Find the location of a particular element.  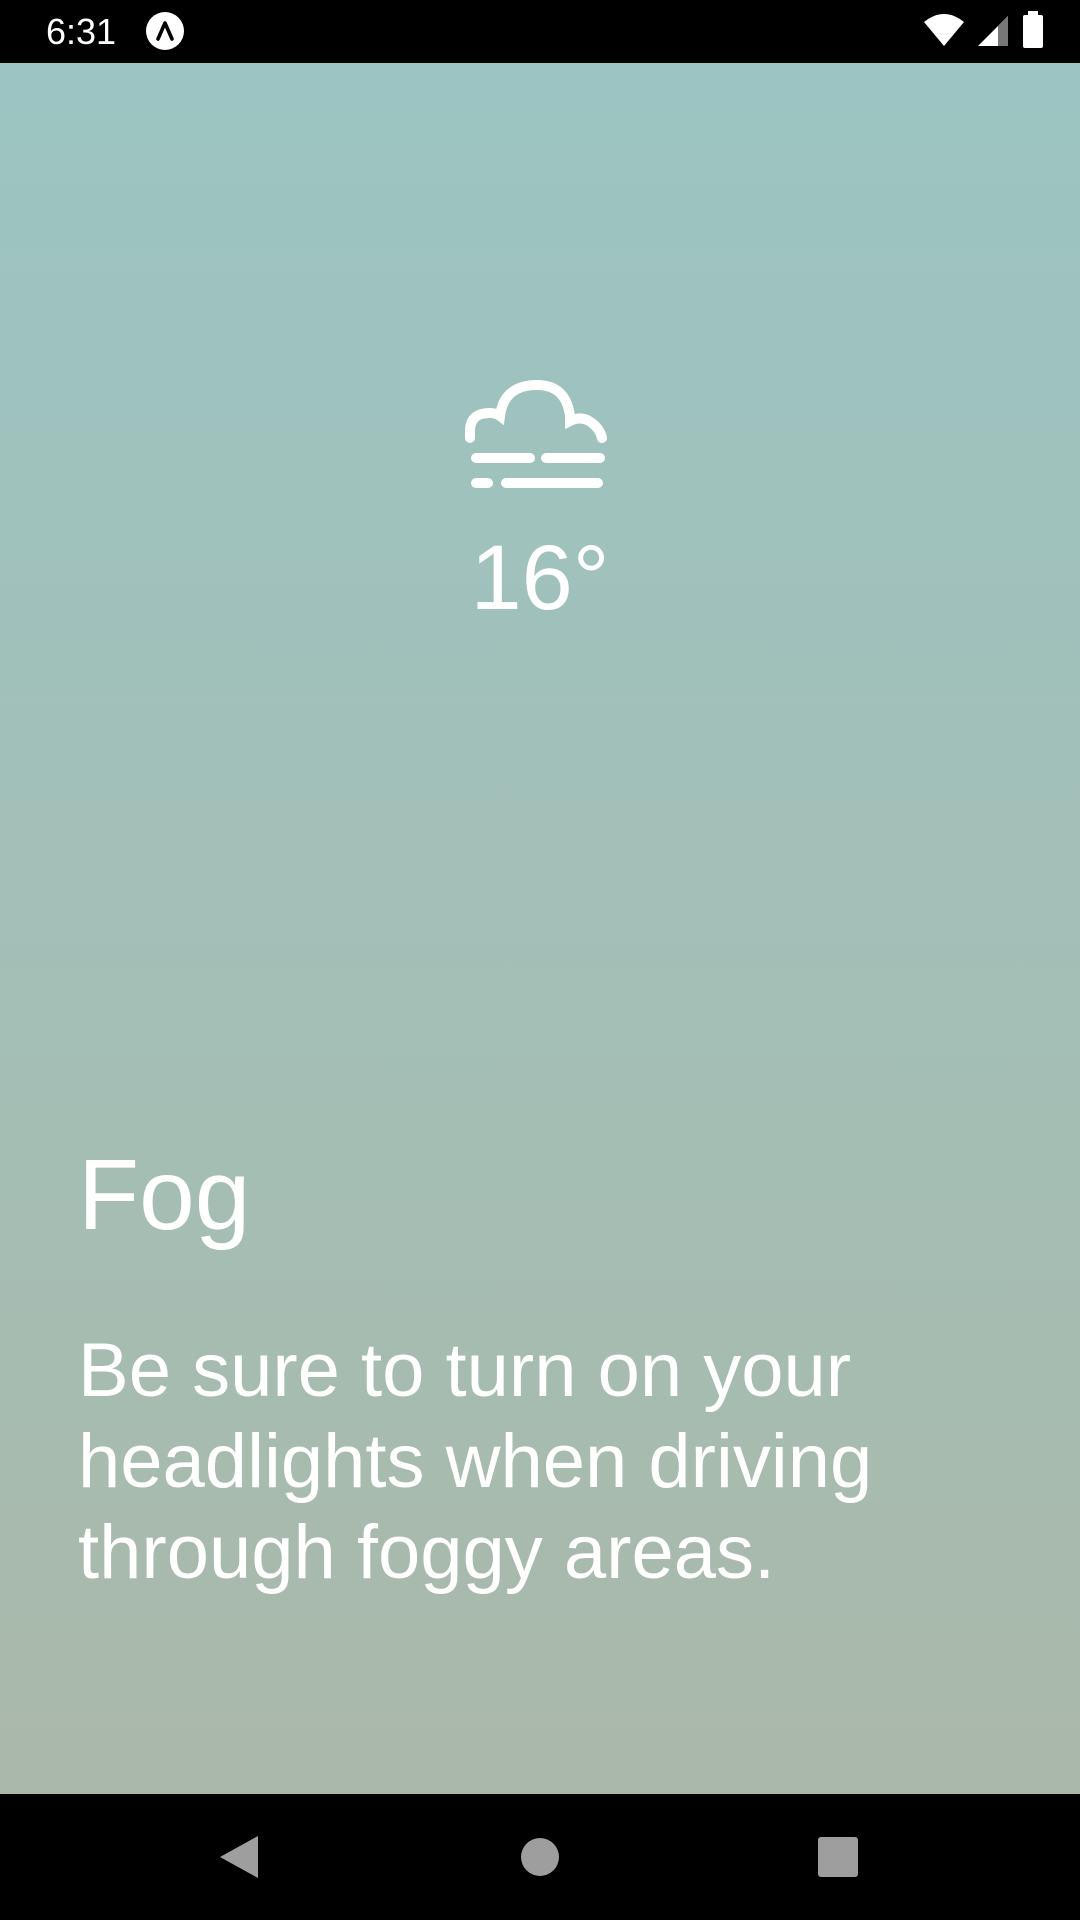

status-icons is located at coordinates (983, 32).